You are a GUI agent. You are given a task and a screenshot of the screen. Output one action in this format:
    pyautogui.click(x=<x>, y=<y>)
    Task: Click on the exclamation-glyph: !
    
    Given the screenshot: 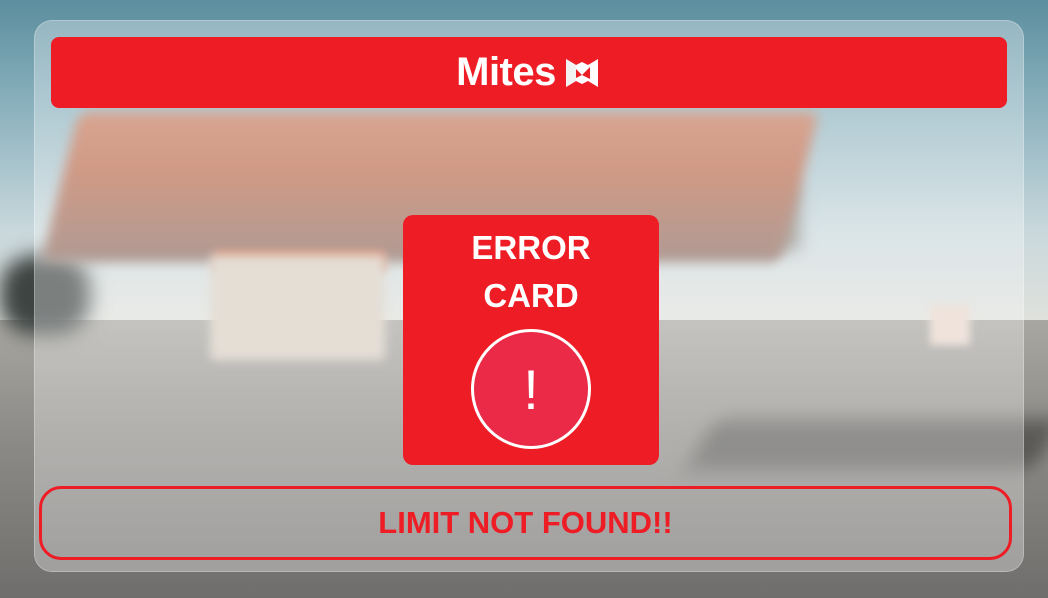 What is the action you would take?
    pyautogui.click(x=531, y=389)
    